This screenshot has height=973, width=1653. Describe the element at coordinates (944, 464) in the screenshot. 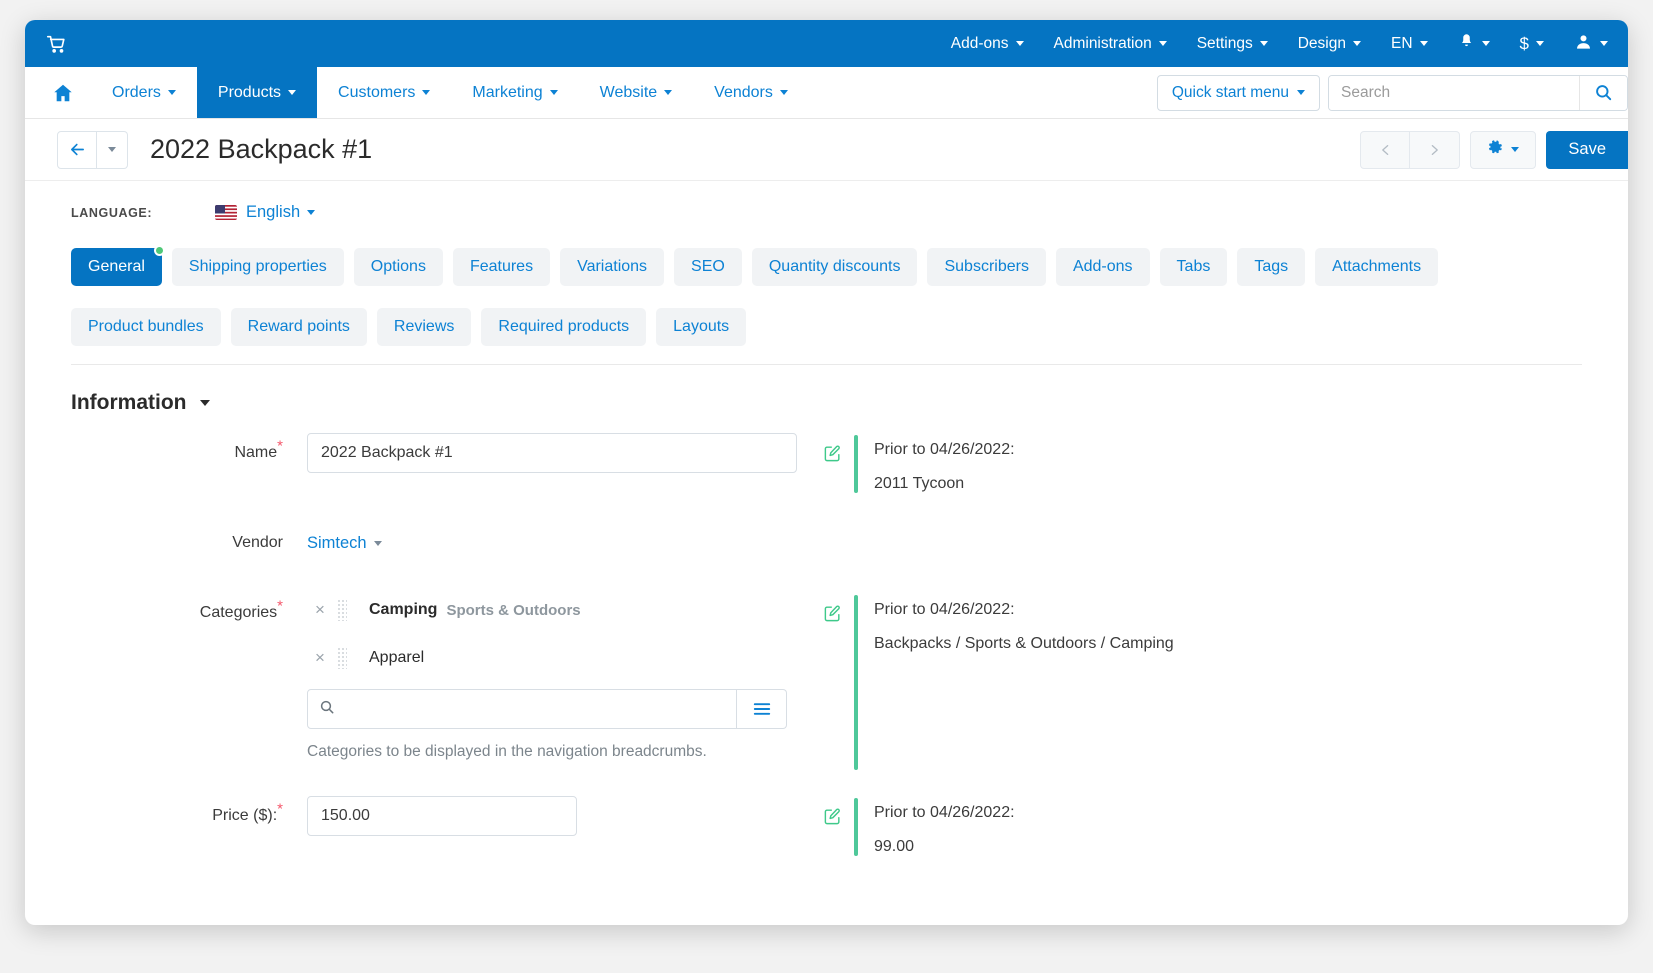

I see `name-prior-text: Prior to 04/26/2022: 2011 Tycoon` at that location.